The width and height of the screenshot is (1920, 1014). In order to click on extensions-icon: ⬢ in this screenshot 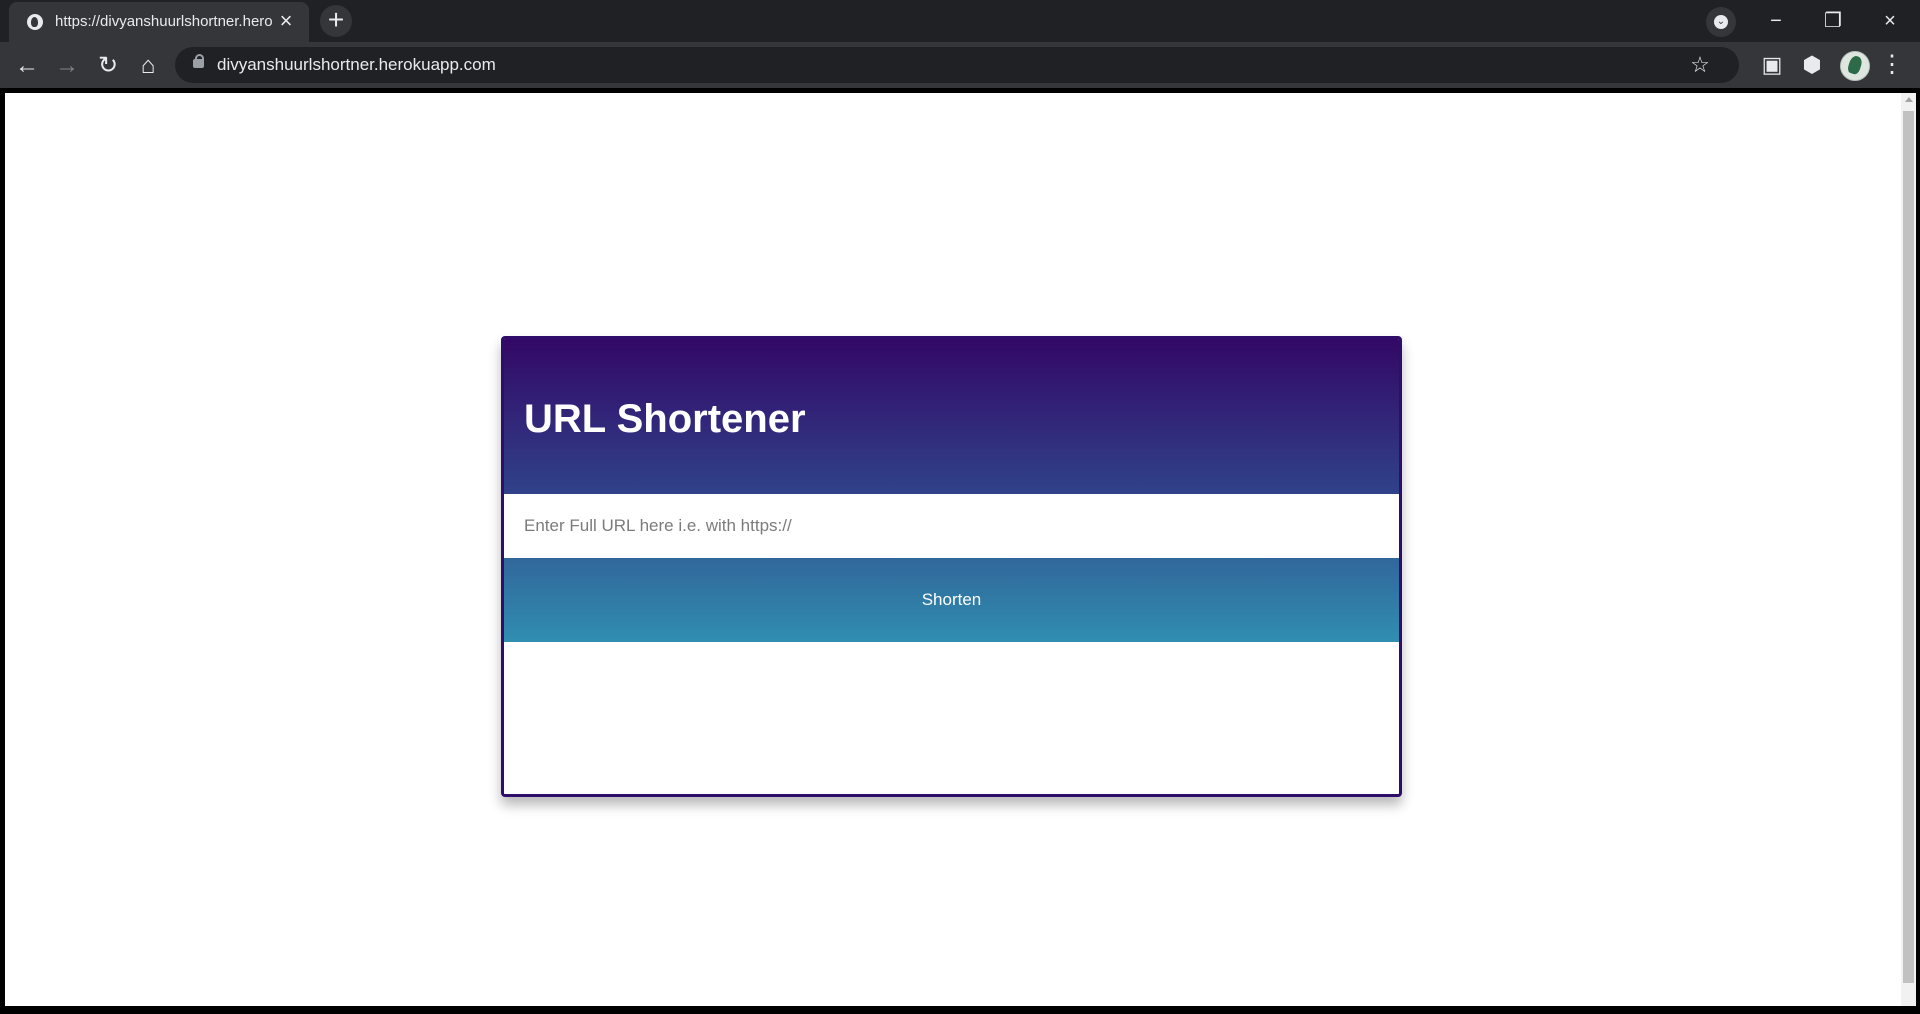, I will do `click(1812, 65)`.